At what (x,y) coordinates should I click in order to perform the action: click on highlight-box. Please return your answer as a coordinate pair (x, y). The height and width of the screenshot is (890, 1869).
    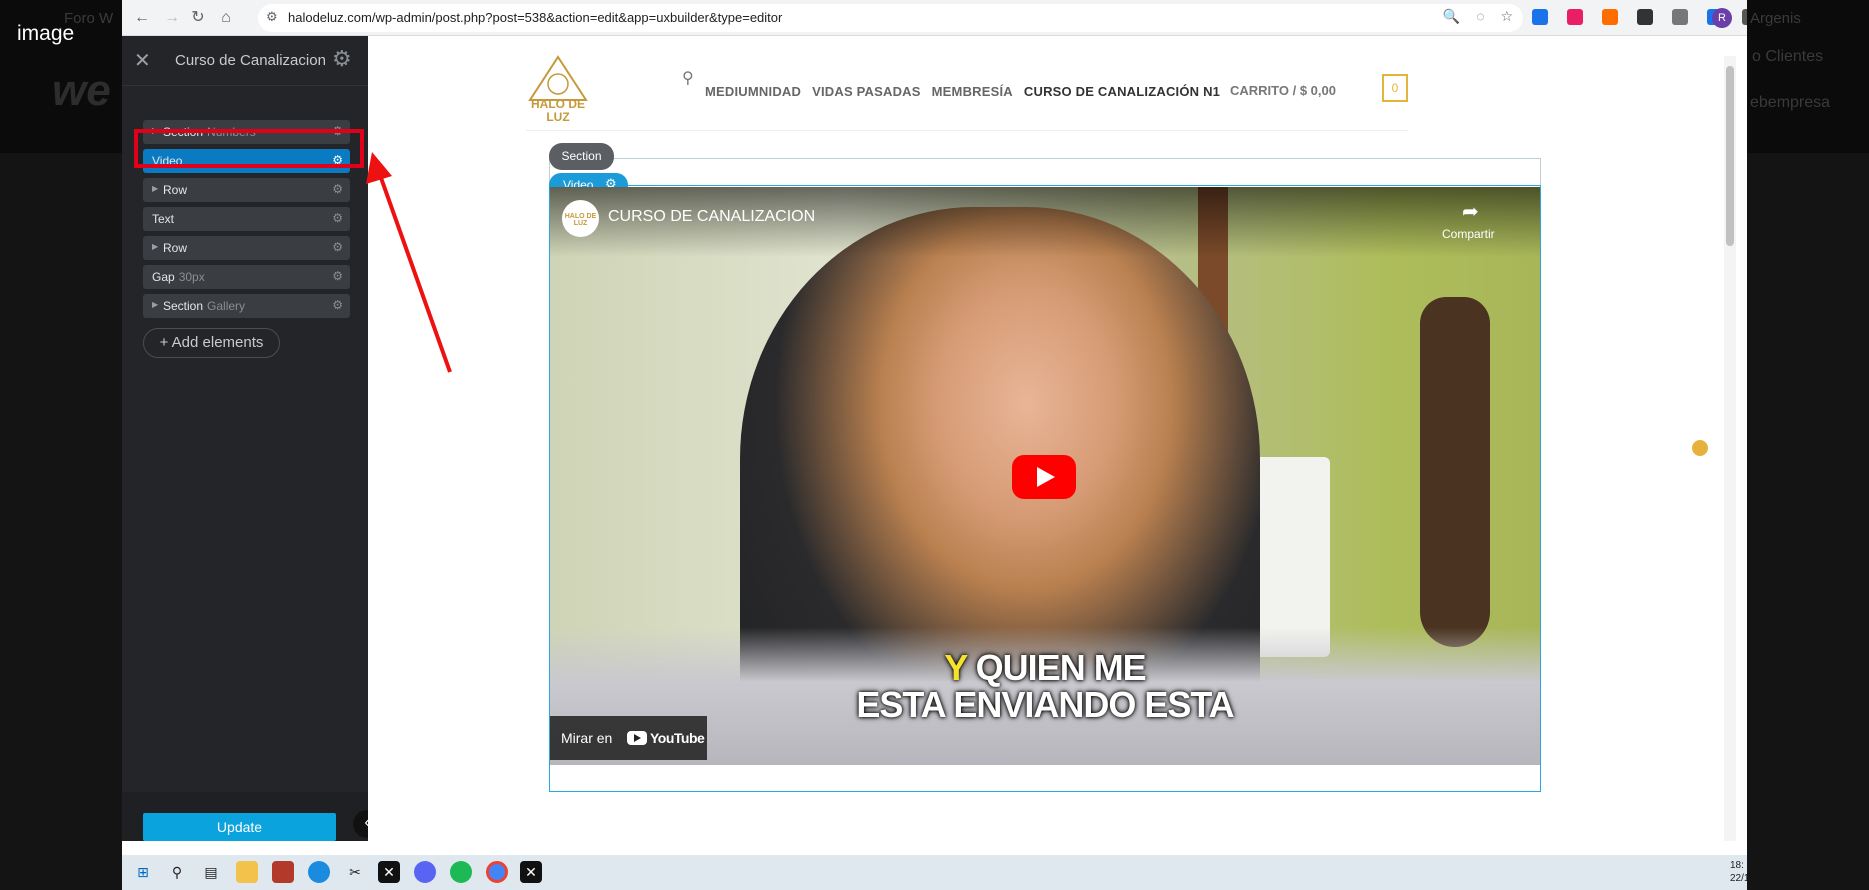
    Looking at the image, I should click on (249, 148).